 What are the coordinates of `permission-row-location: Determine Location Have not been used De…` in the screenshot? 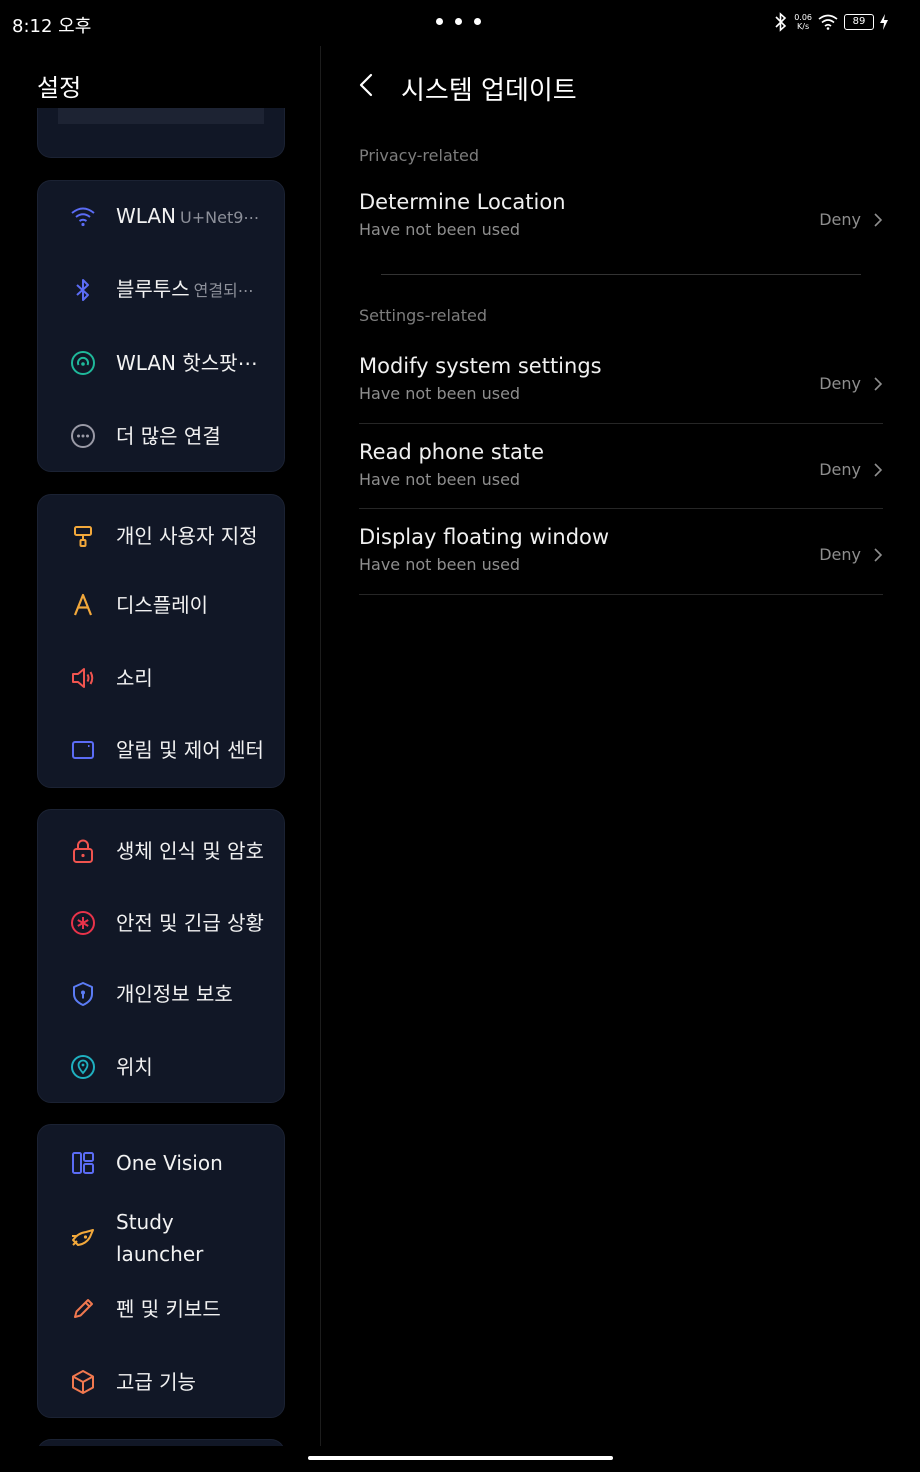 It's located at (621, 218).